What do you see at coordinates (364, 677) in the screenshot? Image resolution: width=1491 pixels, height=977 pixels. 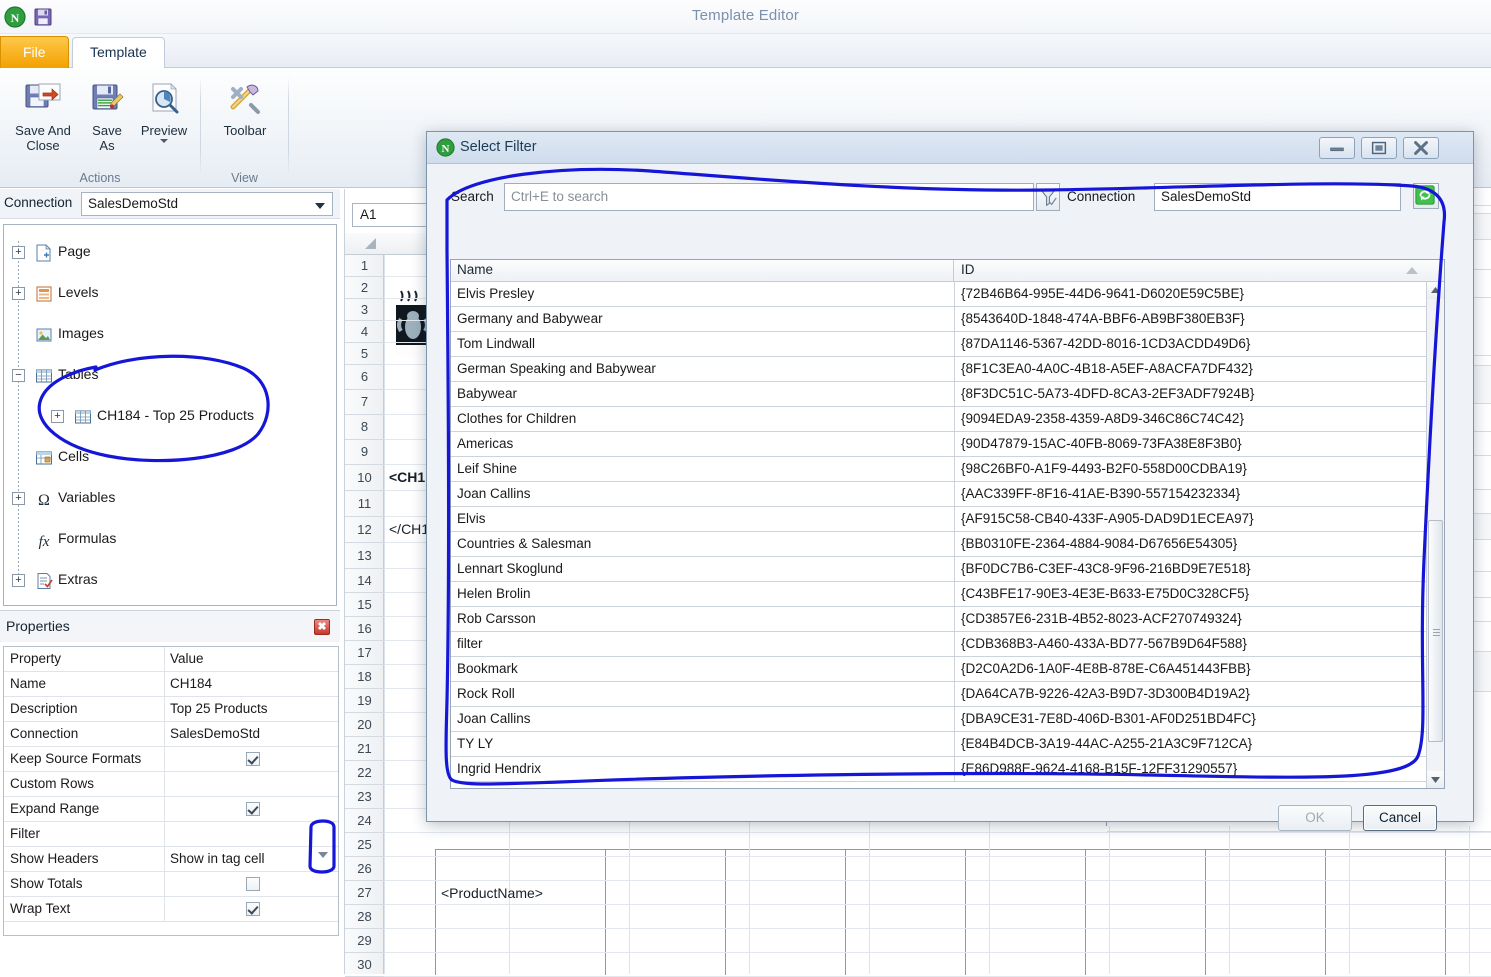 I see `row-header-18: 18` at bounding box center [364, 677].